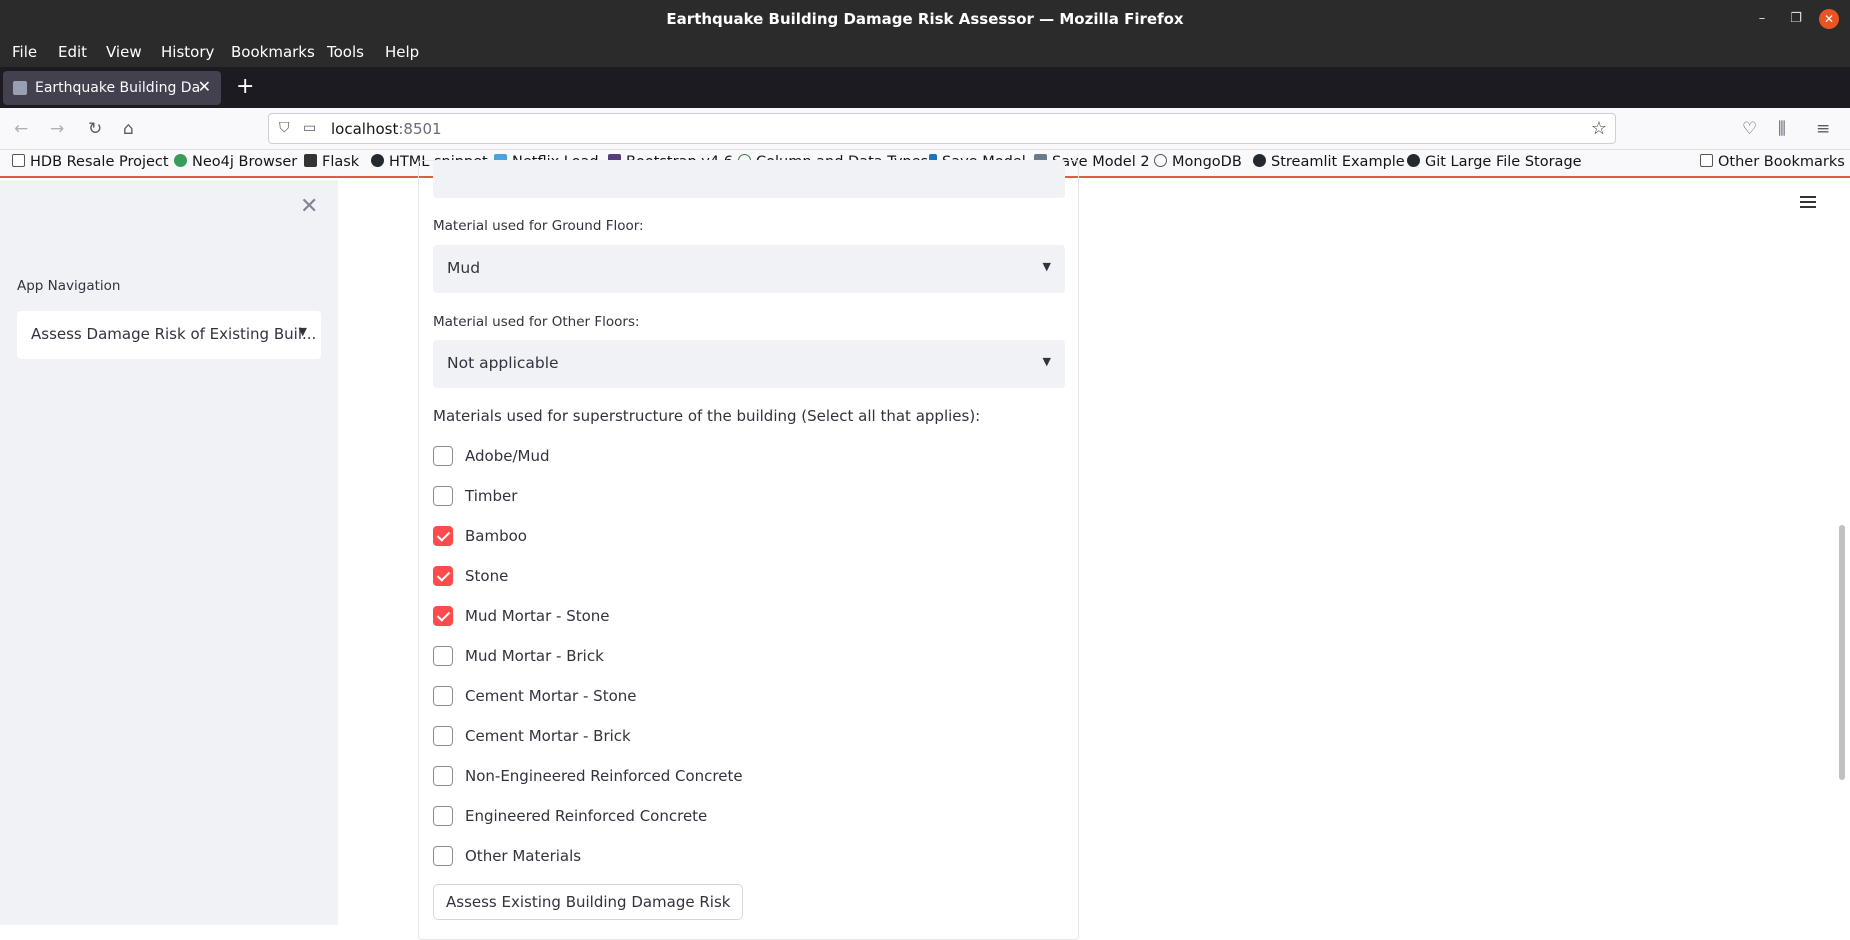 The height and width of the screenshot is (940, 1850). What do you see at coordinates (57, 129) in the screenshot?
I see `forward-icon: →` at bounding box center [57, 129].